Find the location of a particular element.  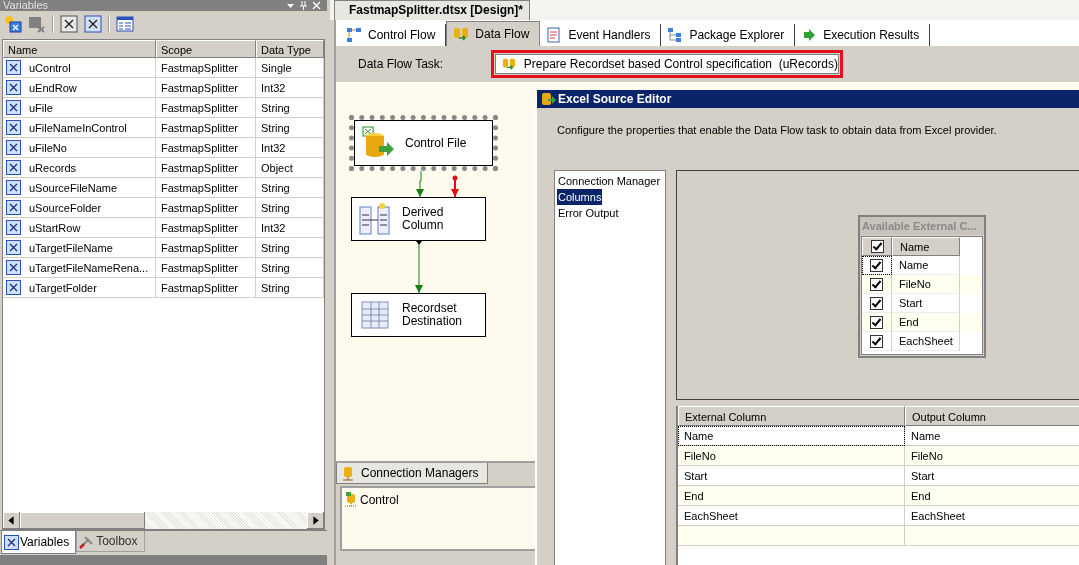

table-cell: uTargetFileName is located at coordinates (79, 248).